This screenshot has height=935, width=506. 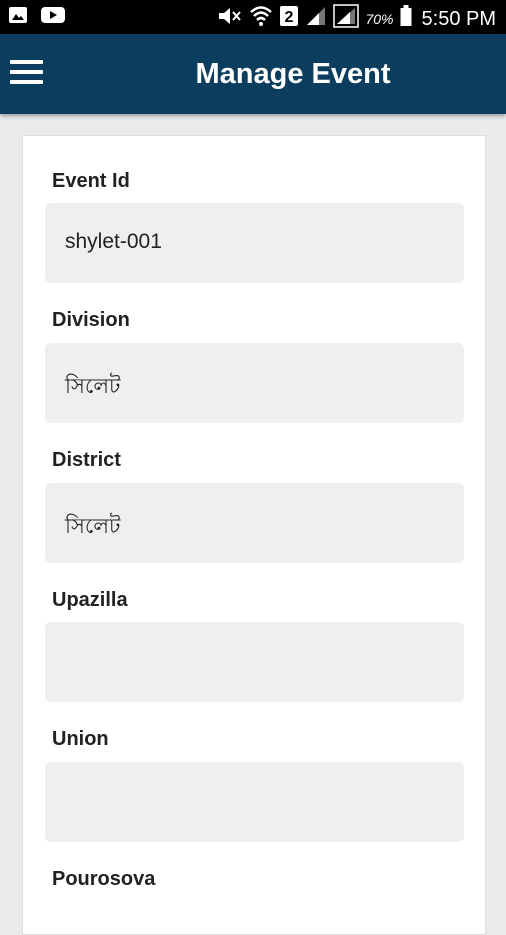 I want to click on division-value: সিলেট, so click(x=93, y=386).